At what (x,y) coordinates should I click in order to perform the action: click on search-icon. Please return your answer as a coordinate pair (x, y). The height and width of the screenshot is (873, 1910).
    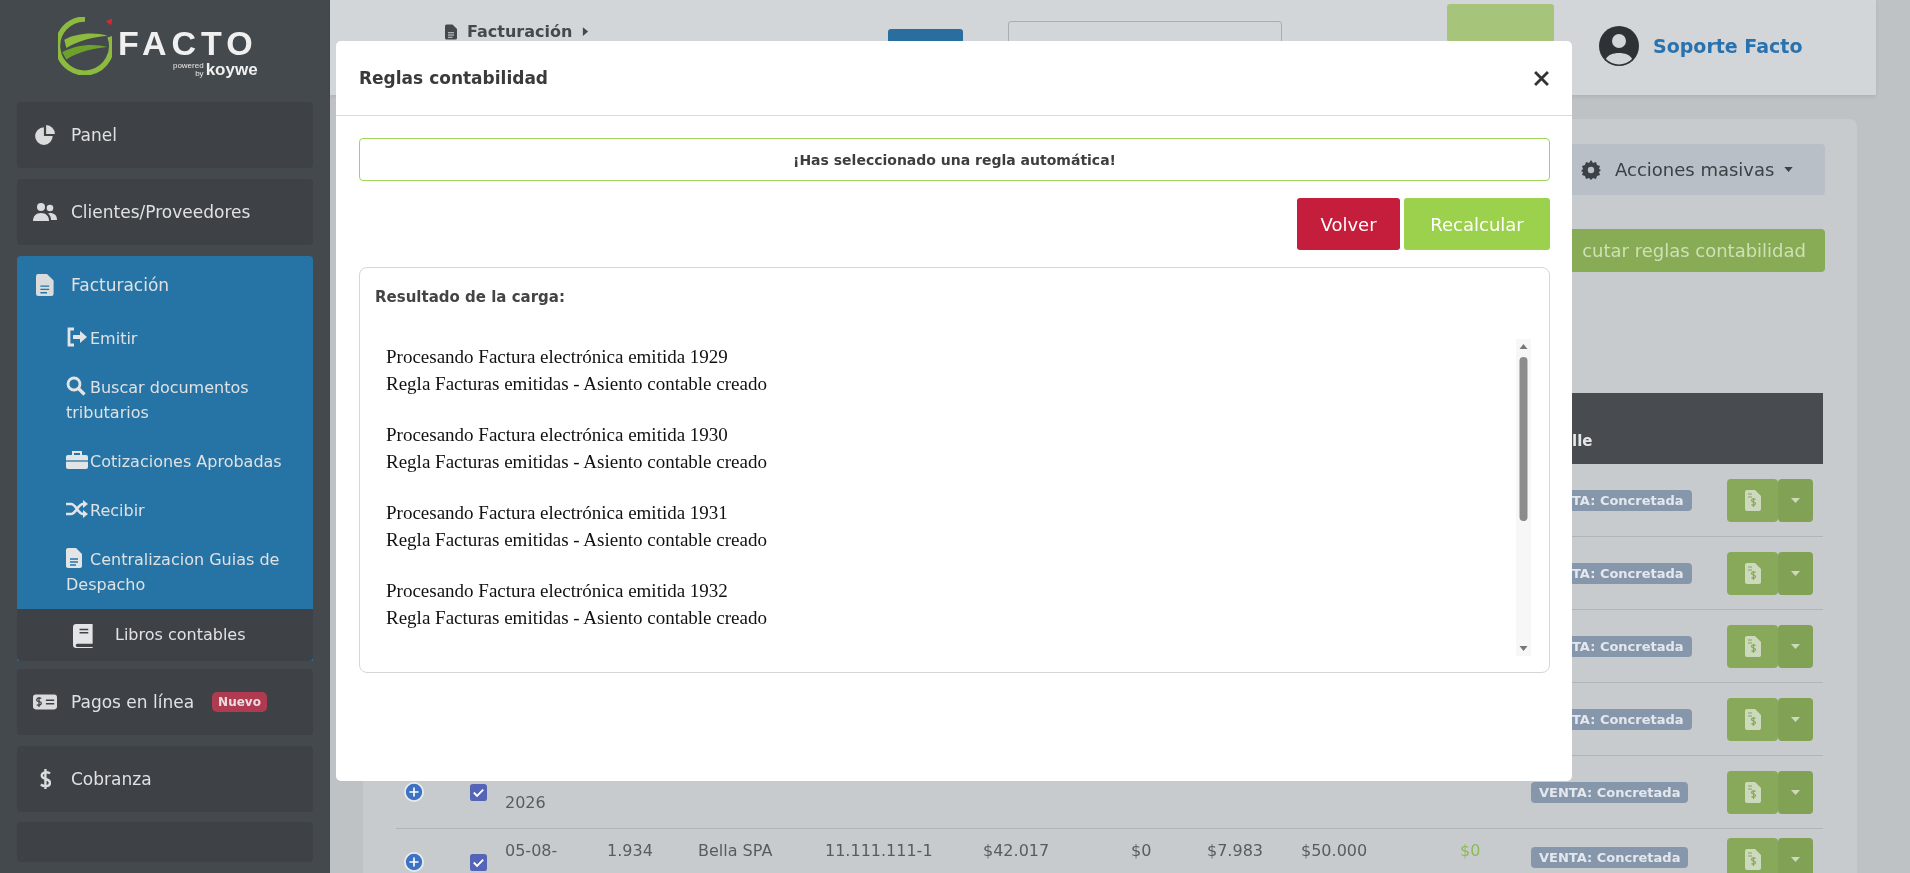
    Looking at the image, I should click on (76, 386).